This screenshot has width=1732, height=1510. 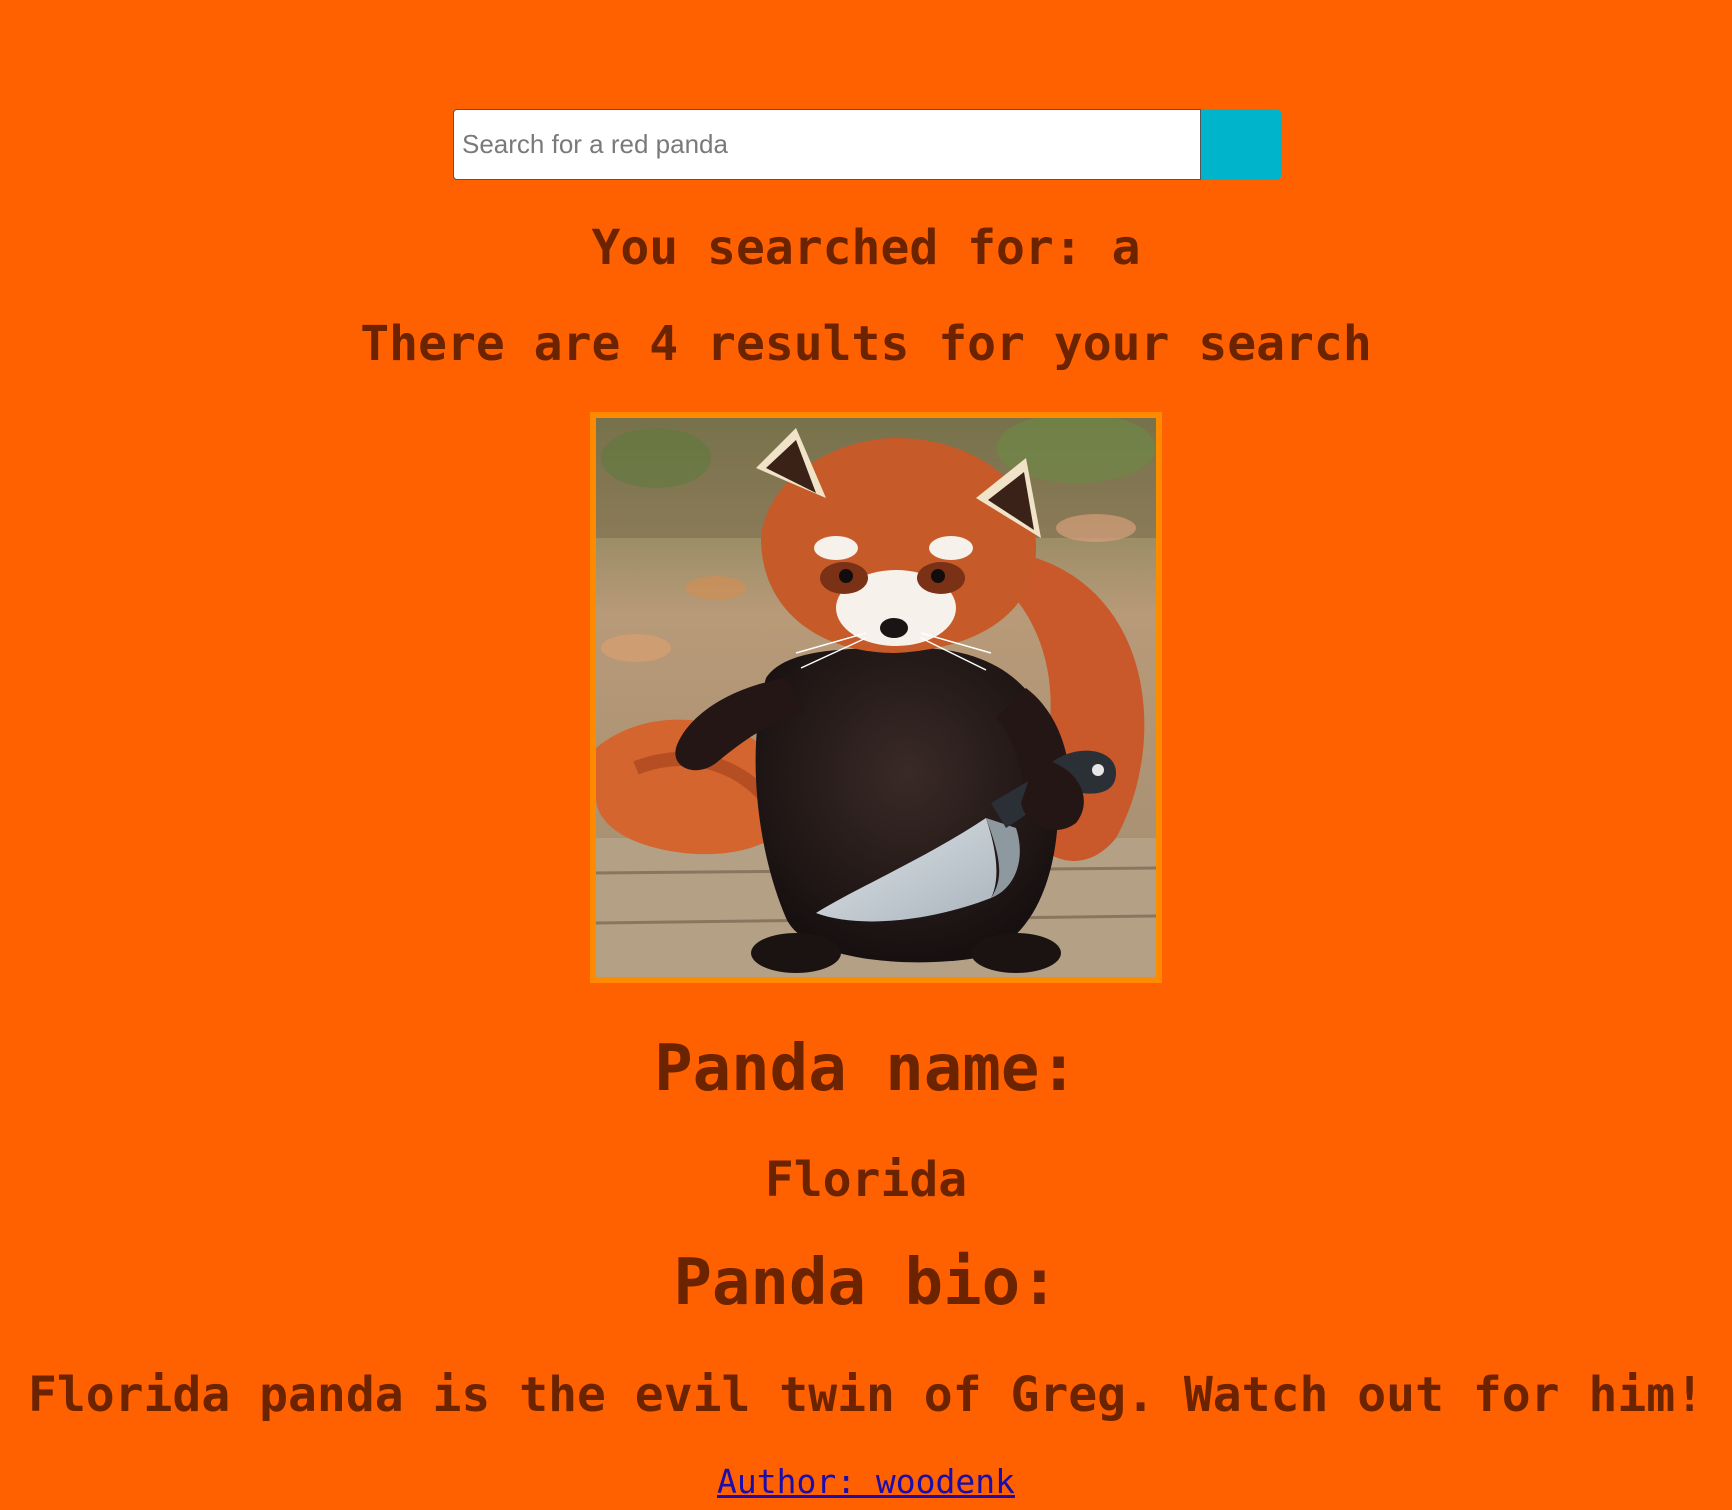 What do you see at coordinates (827, 144) in the screenshot?
I see `search-input` at bounding box center [827, 144].